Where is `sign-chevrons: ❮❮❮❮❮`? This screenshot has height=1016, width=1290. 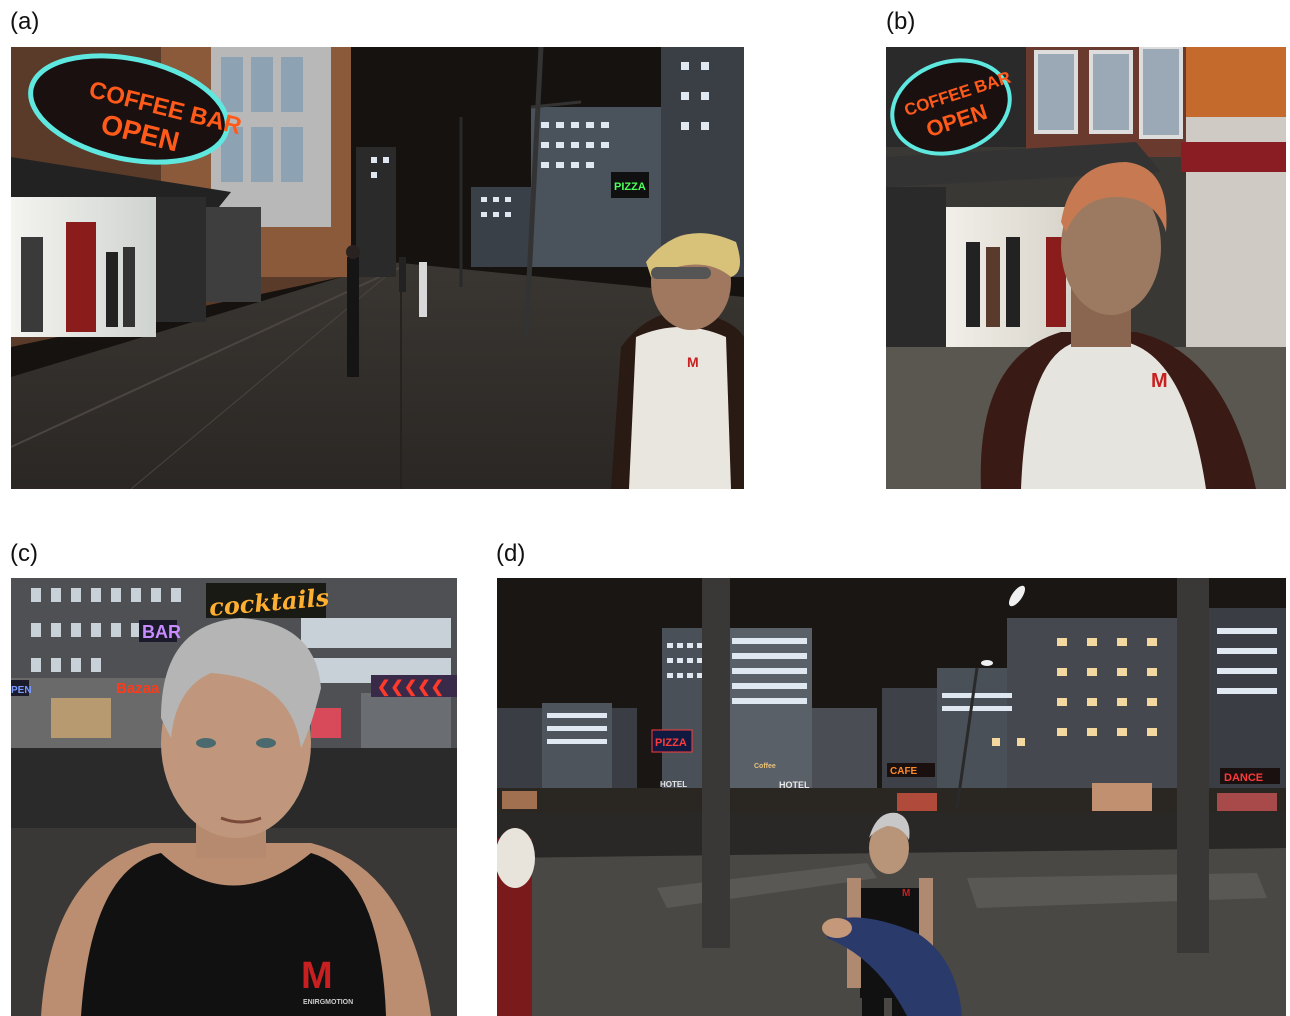
sign-chevrons: ❮❮❮❮❮ is located at coordinates (410, 688).